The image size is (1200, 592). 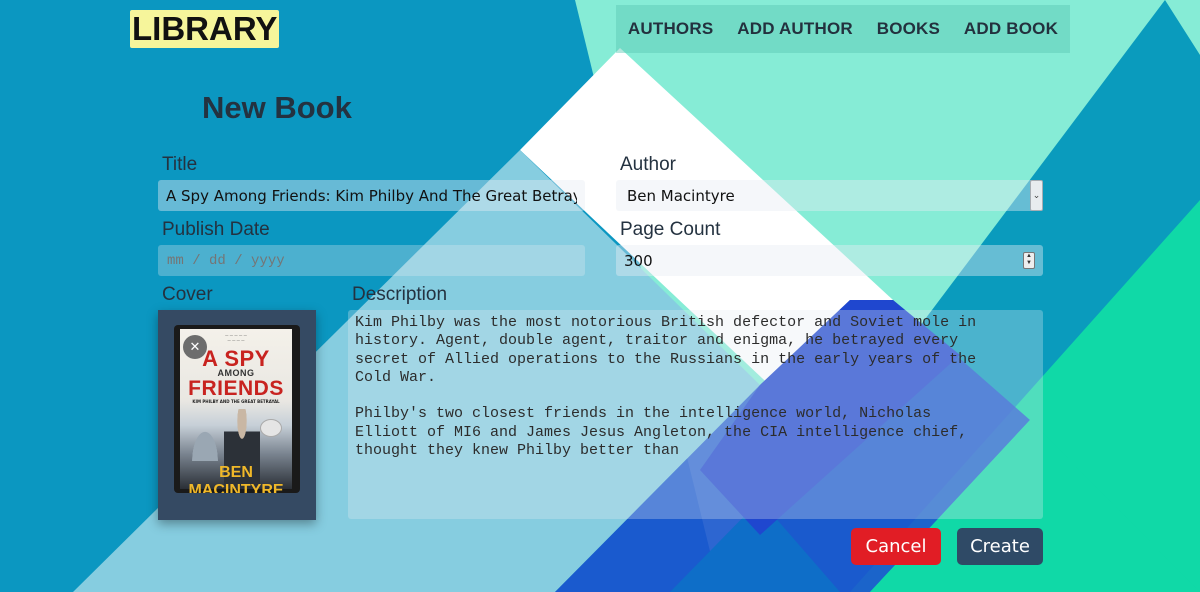 I want to click on chevron-down-icon: ⌄, so click(x=1036, y=195).